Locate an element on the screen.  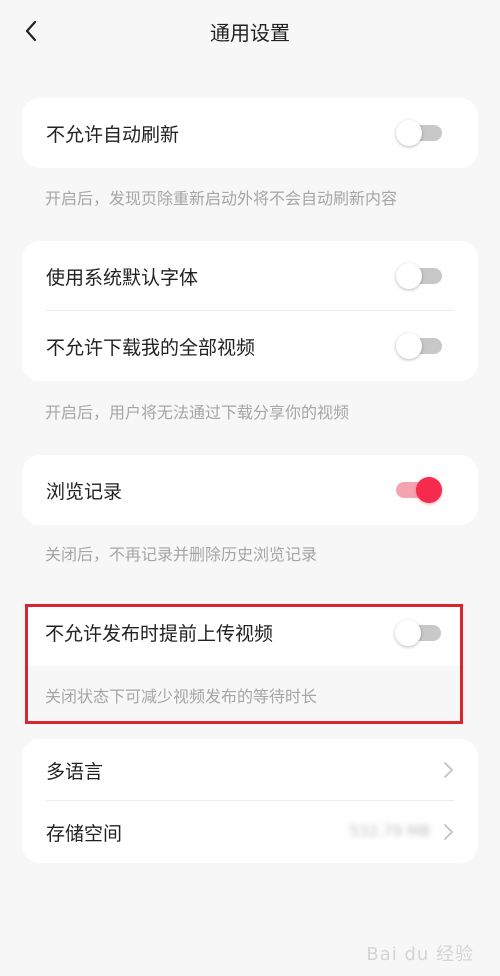
download-toggle is located at coordinates (419, 346).